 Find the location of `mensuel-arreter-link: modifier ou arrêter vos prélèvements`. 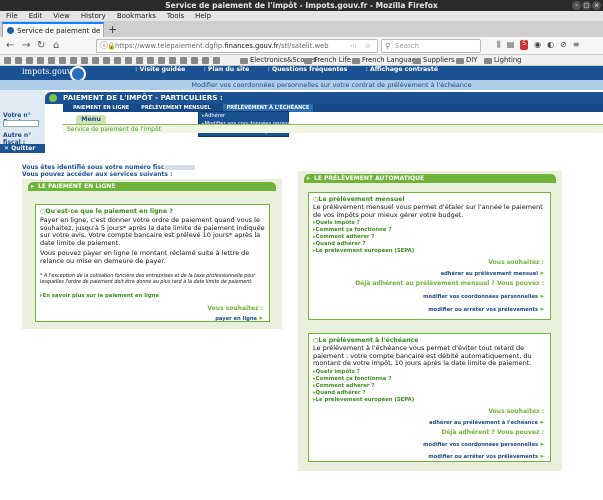

mensuel-arreter-link: modifier ou arrêter vos prélèvements is located at coordinates (486, 309).